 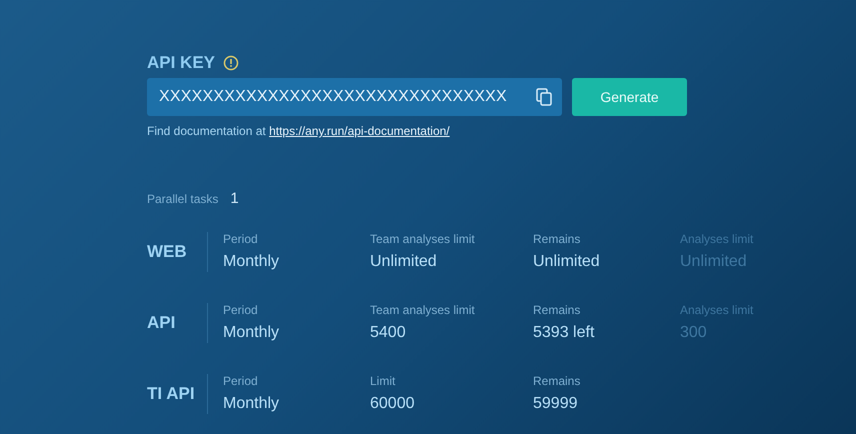 I want to click on field-value: 300, so click(x=694, y=333).